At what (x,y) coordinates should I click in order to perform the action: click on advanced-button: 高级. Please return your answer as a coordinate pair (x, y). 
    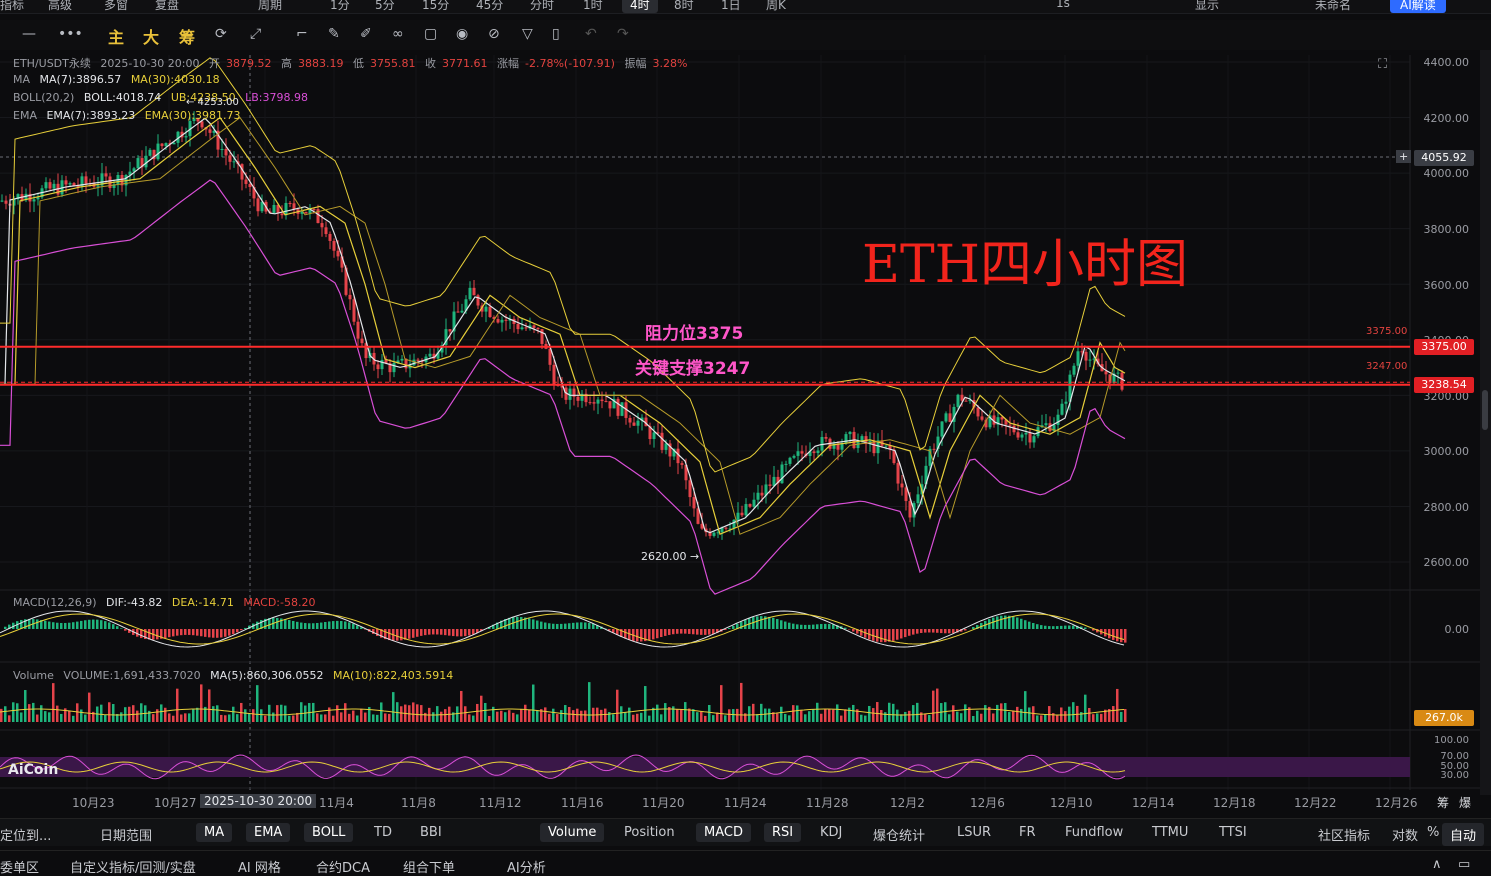
    Looking at the image, I should click on (60, 6).